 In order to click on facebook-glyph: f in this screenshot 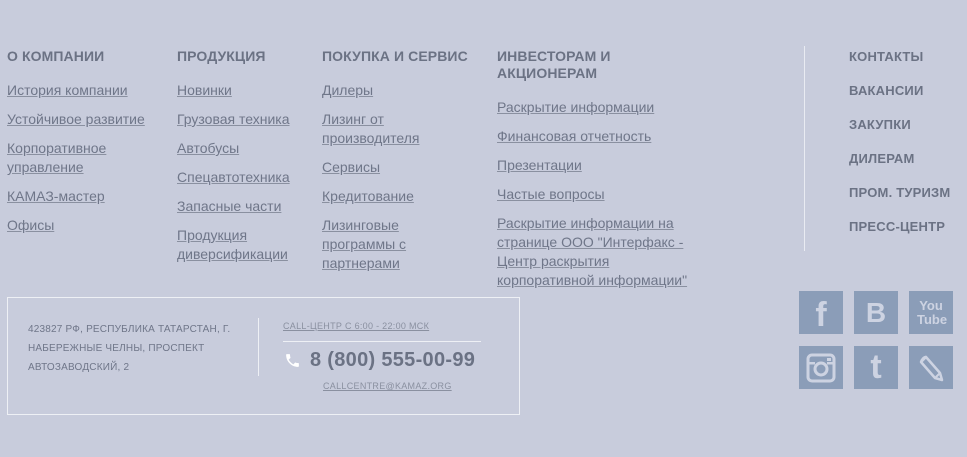, I will do `click(821, 314)`.